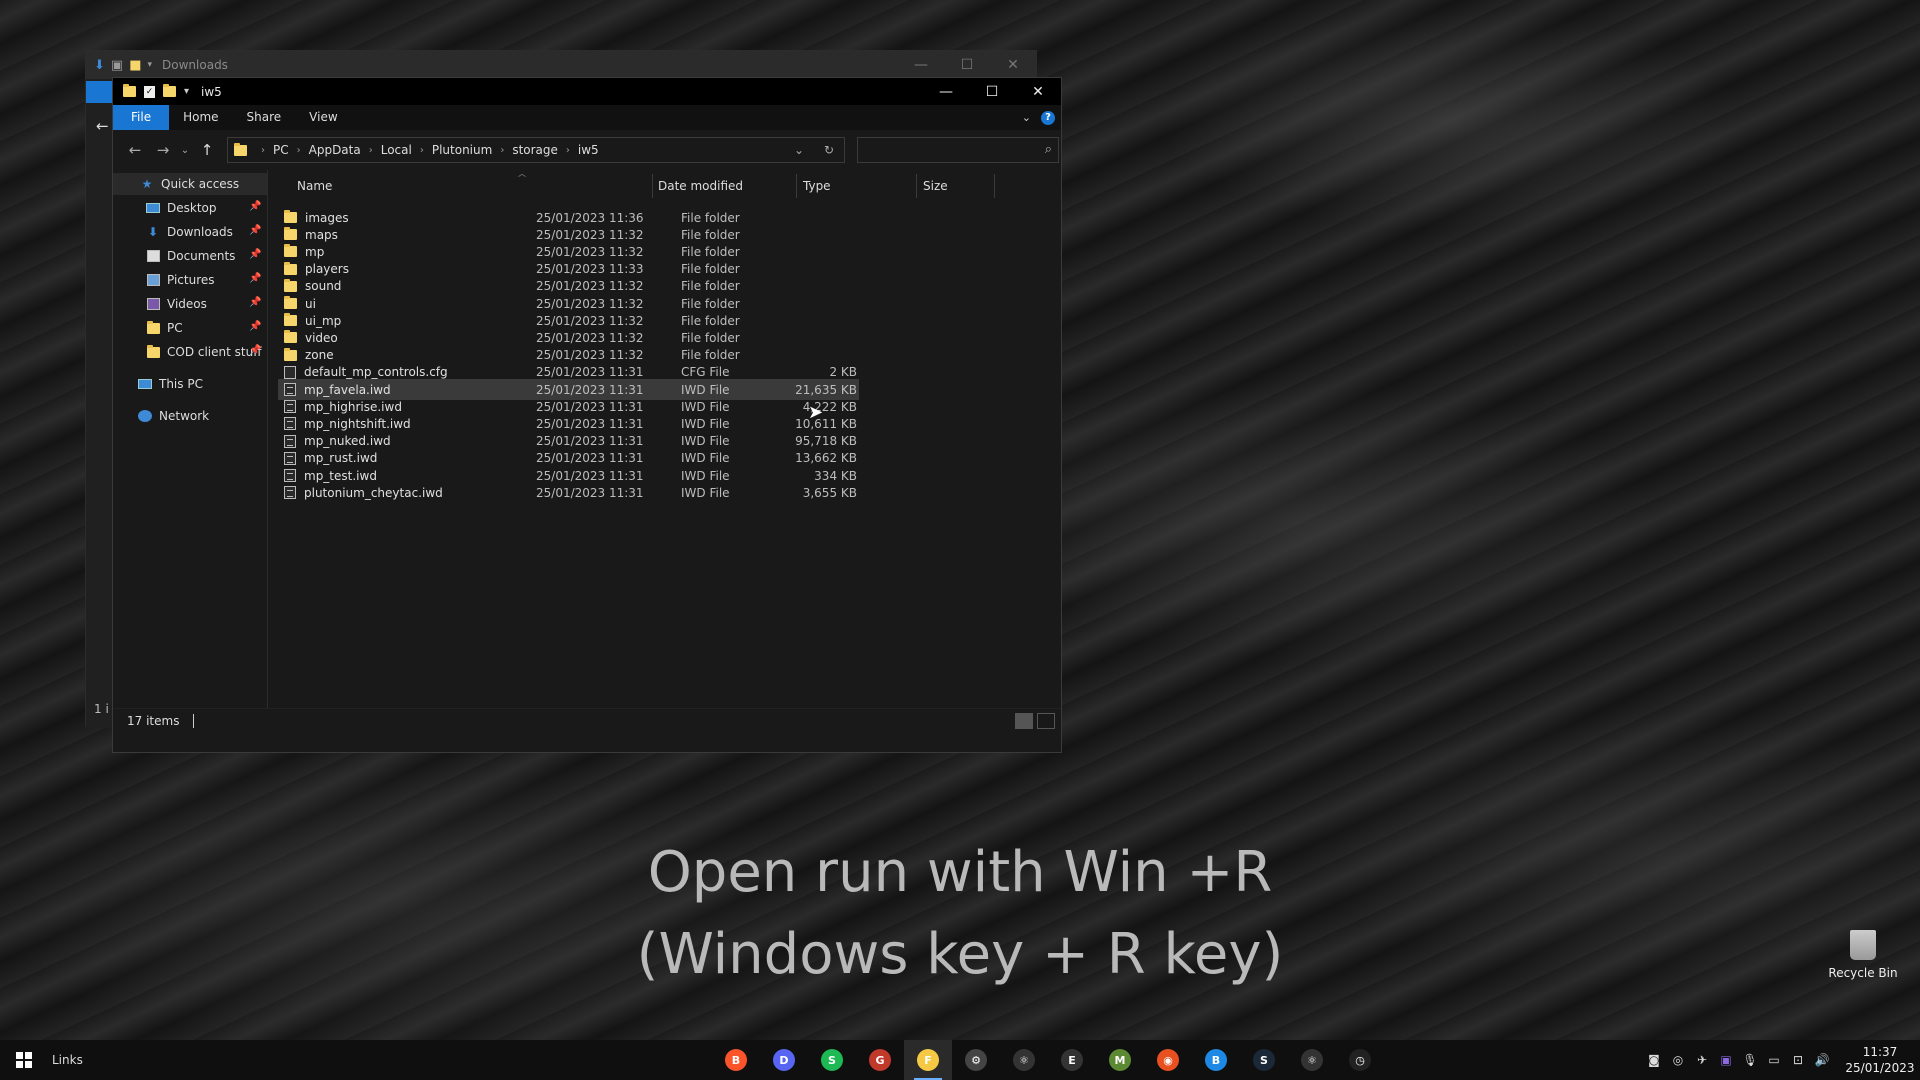  I want to click on taskbar-app: ◷, so click(1360, 1060).